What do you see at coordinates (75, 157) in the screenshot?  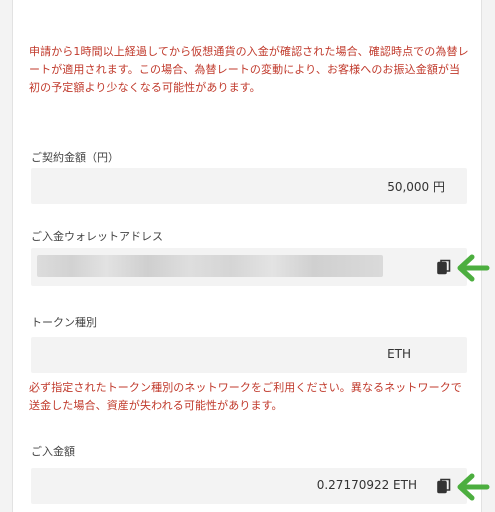 I see `contract-amount-label: ご契約金額（円）` at bounding box center [75, 157].